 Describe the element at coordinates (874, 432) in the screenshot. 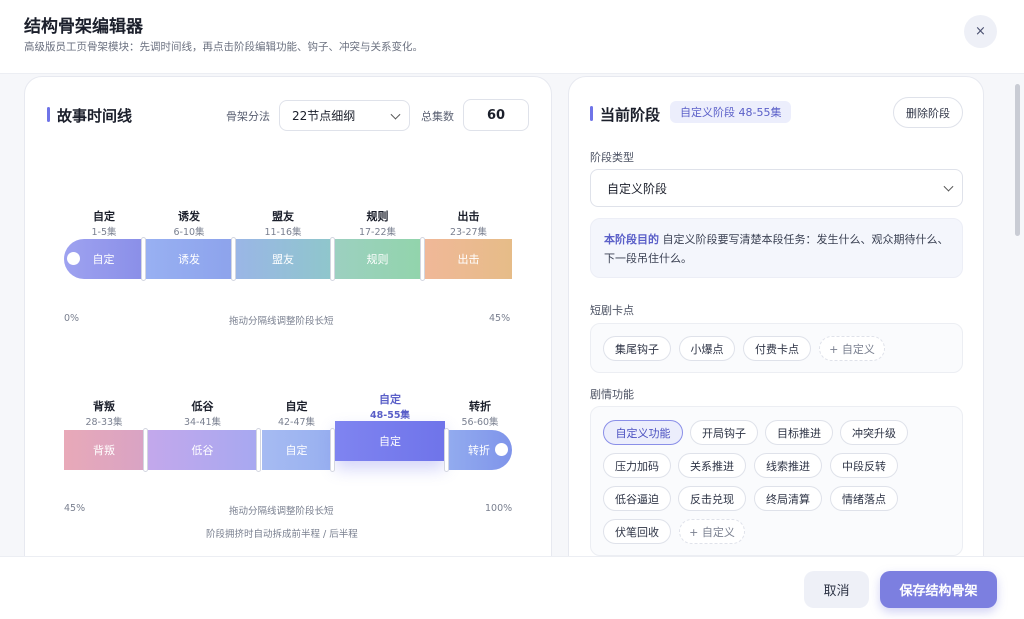

I see `function-chip: 冲突升级` at that location.